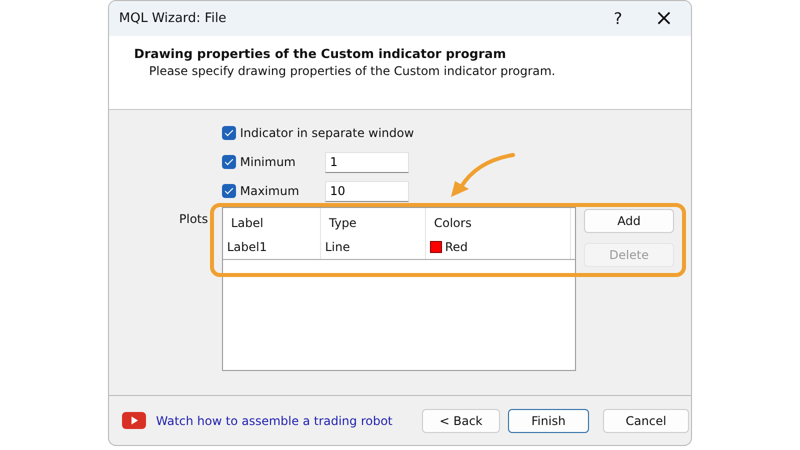 This screenshot has height=450, width=800. I want to click on wizard-button: Cancel, so click(646, 420).